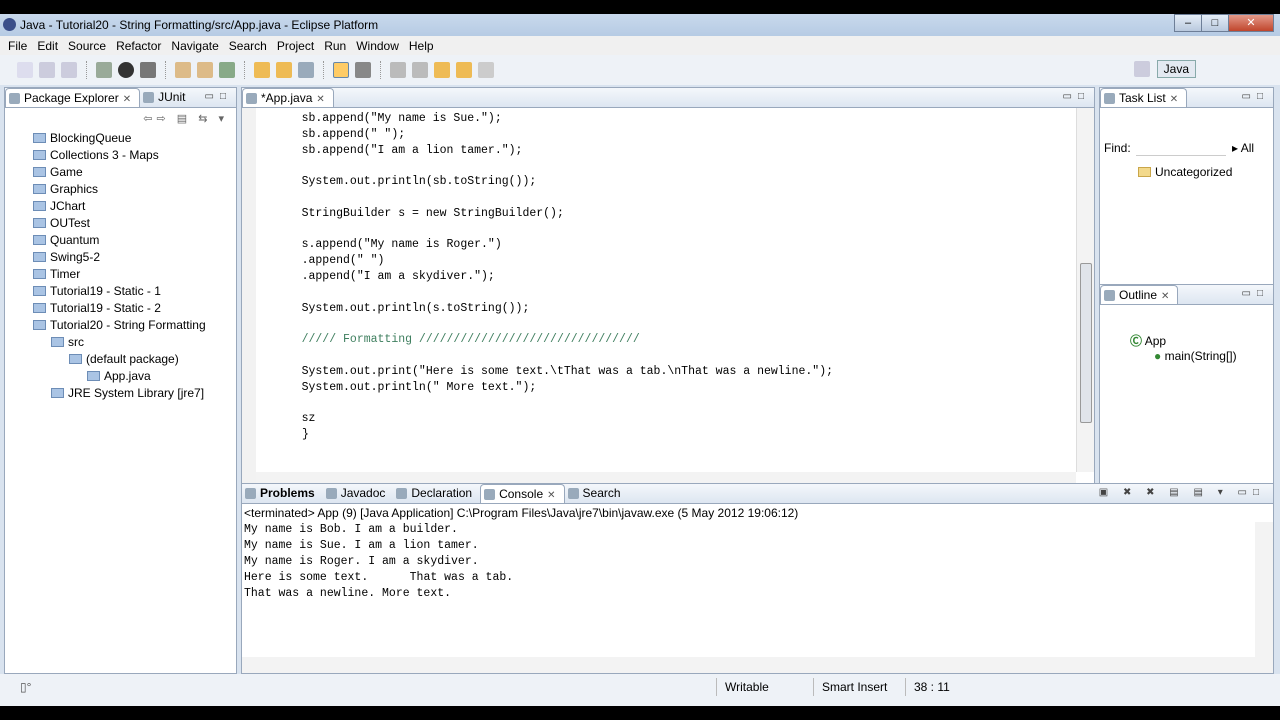  What do you see at coordinates (295, 46) in the screenshot?
I see `menu-project: Project` at bounding box center [295, 46].